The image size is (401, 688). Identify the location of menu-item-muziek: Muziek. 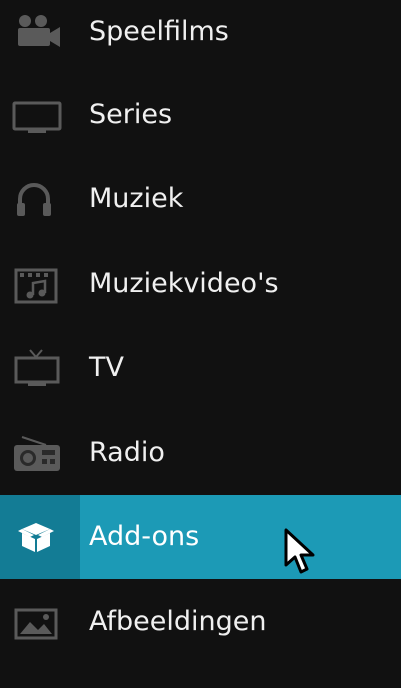
(200, 199).